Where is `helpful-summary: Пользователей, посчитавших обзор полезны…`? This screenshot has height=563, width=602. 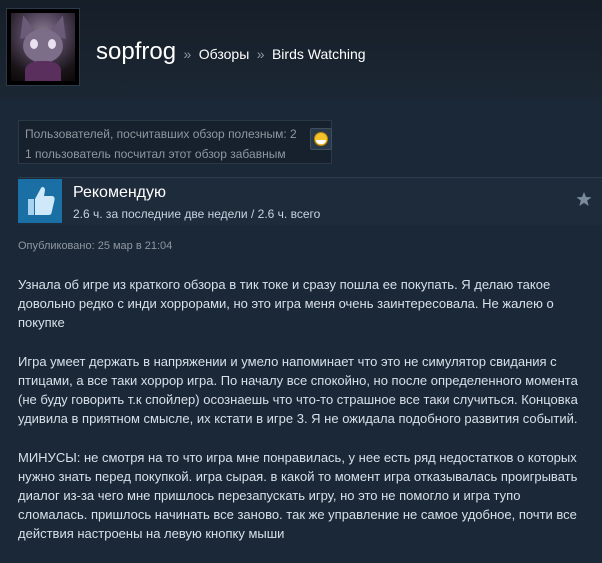 helpful-summary: Пользователей, посчитавших обзор полезны… is located at coordinates (175, 142).